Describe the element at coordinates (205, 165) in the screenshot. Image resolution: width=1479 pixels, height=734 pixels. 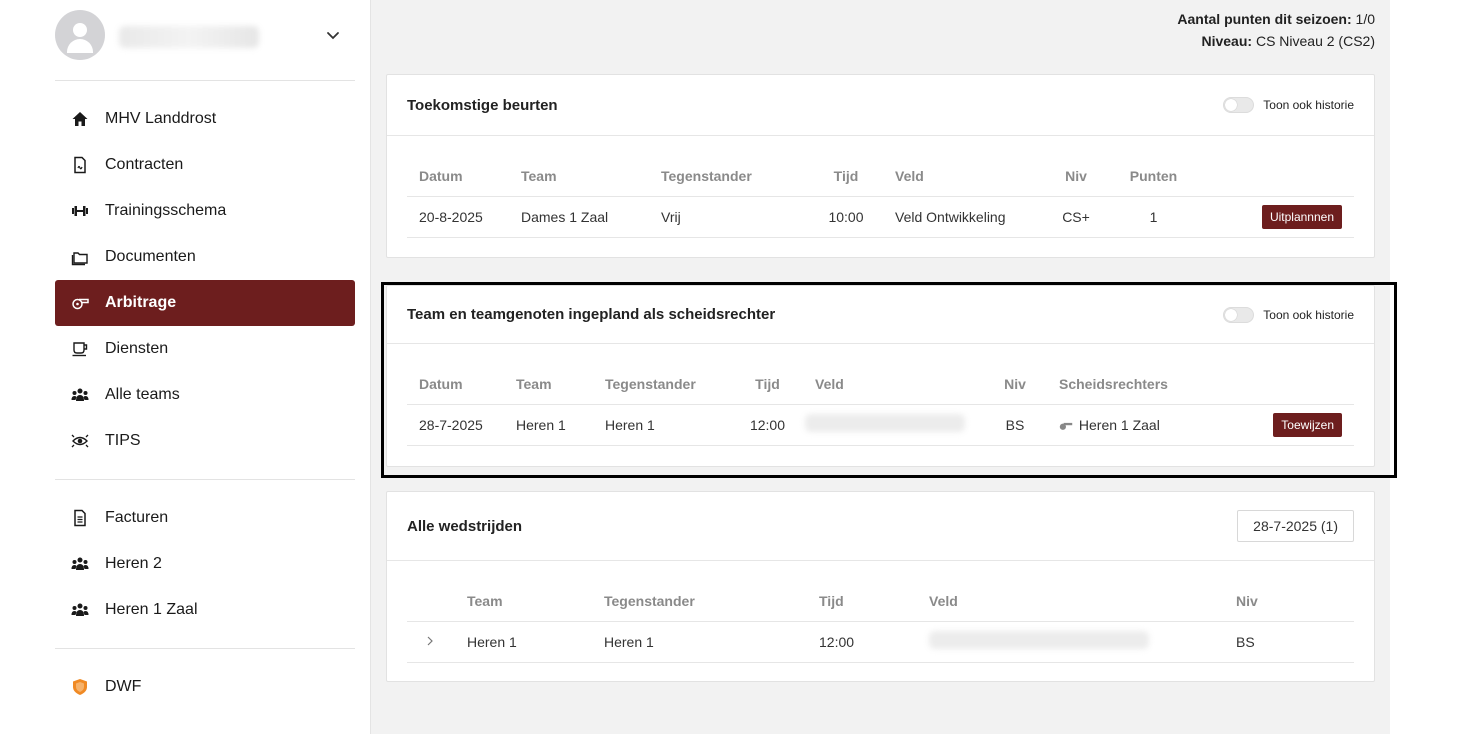
I see `sidebar-item-contracten: Contracten` at that location.